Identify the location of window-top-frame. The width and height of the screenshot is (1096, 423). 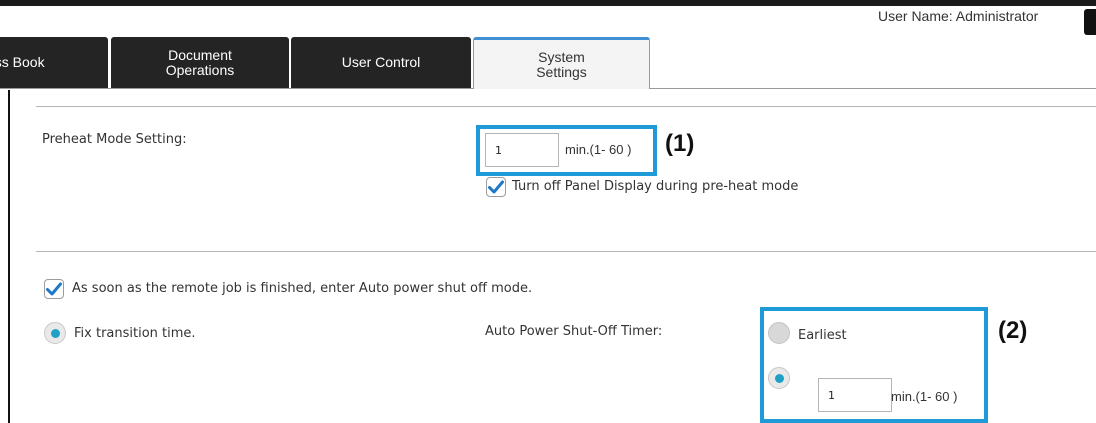
(548, 3).